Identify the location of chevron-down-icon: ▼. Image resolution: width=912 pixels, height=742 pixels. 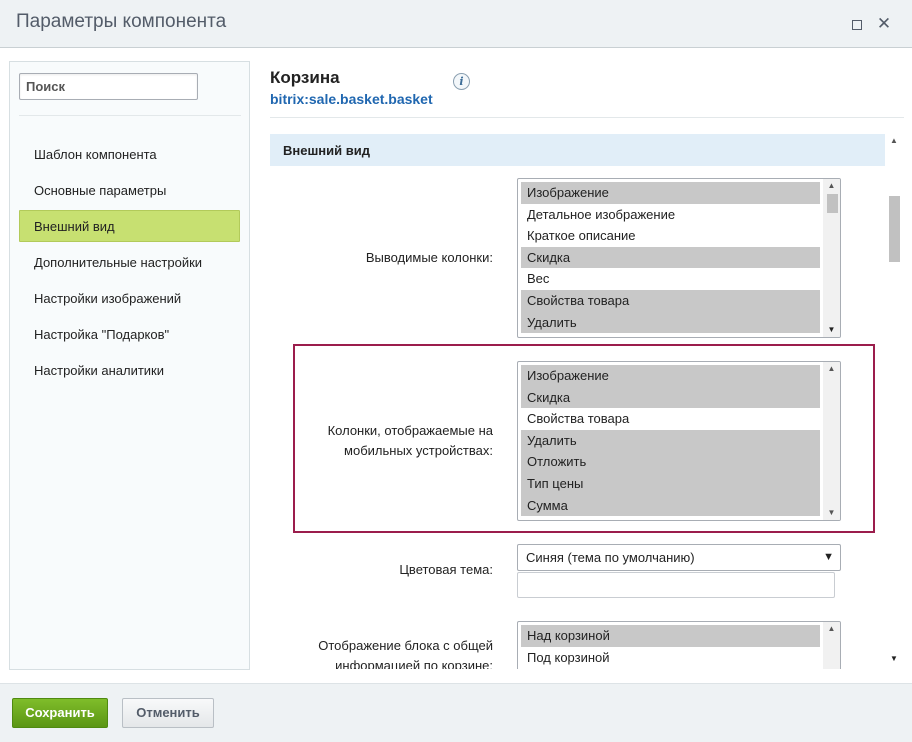
(828, 557).